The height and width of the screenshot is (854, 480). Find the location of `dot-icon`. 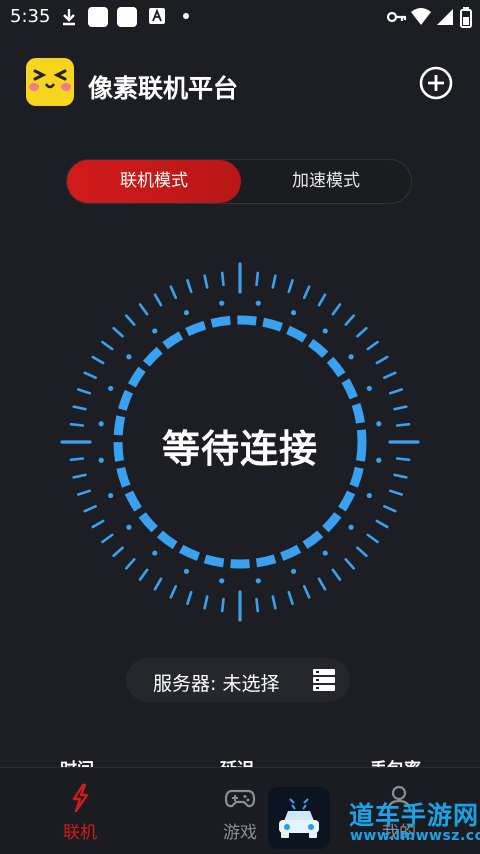

dot-icon is located at coordinates (186, 16).